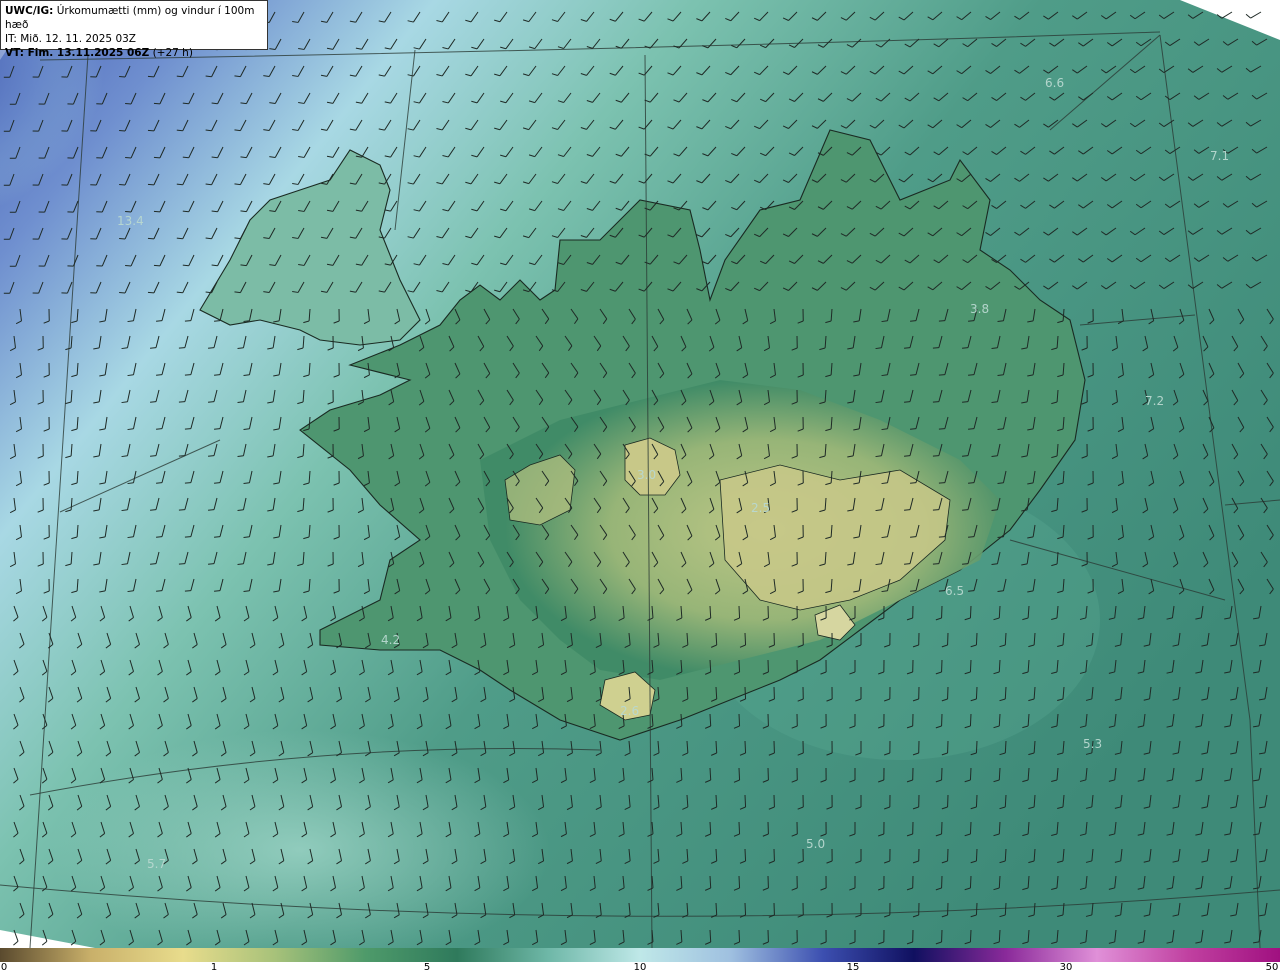 Image resolution: width=1280 pixels, height=978 pixels. I want to click on map-label: 5.0, so click(815, 844).